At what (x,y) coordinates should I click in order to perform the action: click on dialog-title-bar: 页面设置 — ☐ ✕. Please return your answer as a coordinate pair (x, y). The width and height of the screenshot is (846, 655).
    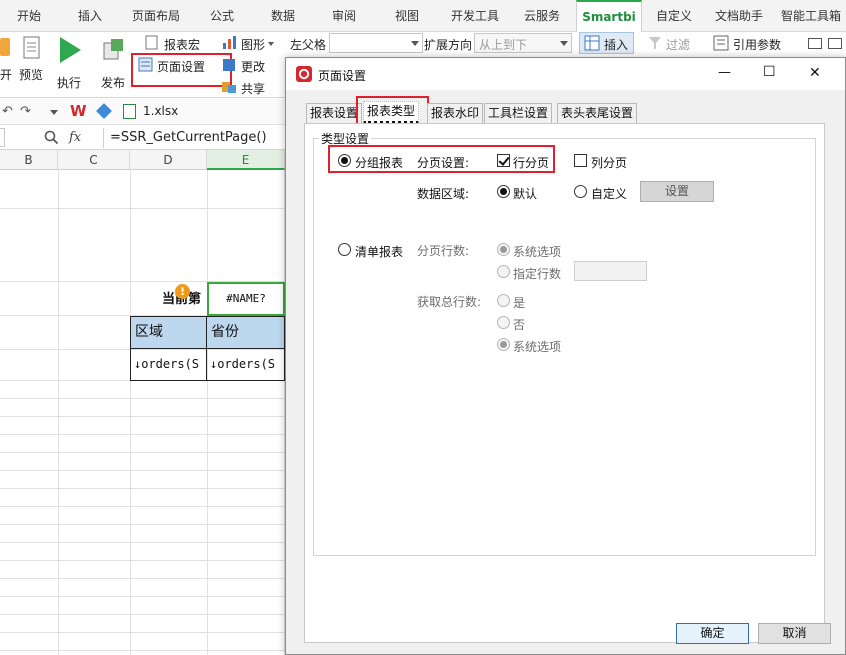
    Looking at the image, I should click on (565, 74).